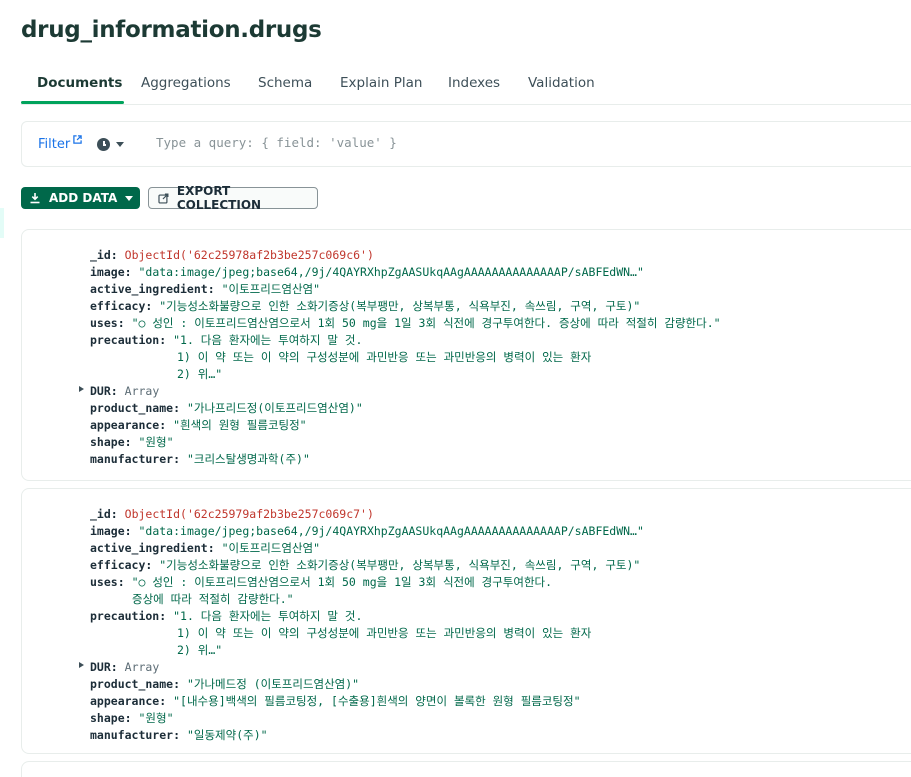 This screenshot has width=911, height=777. What do you see at coordinates (466, 769) in the screenshot?
I see `document-card` at bounding box center [466, 769].